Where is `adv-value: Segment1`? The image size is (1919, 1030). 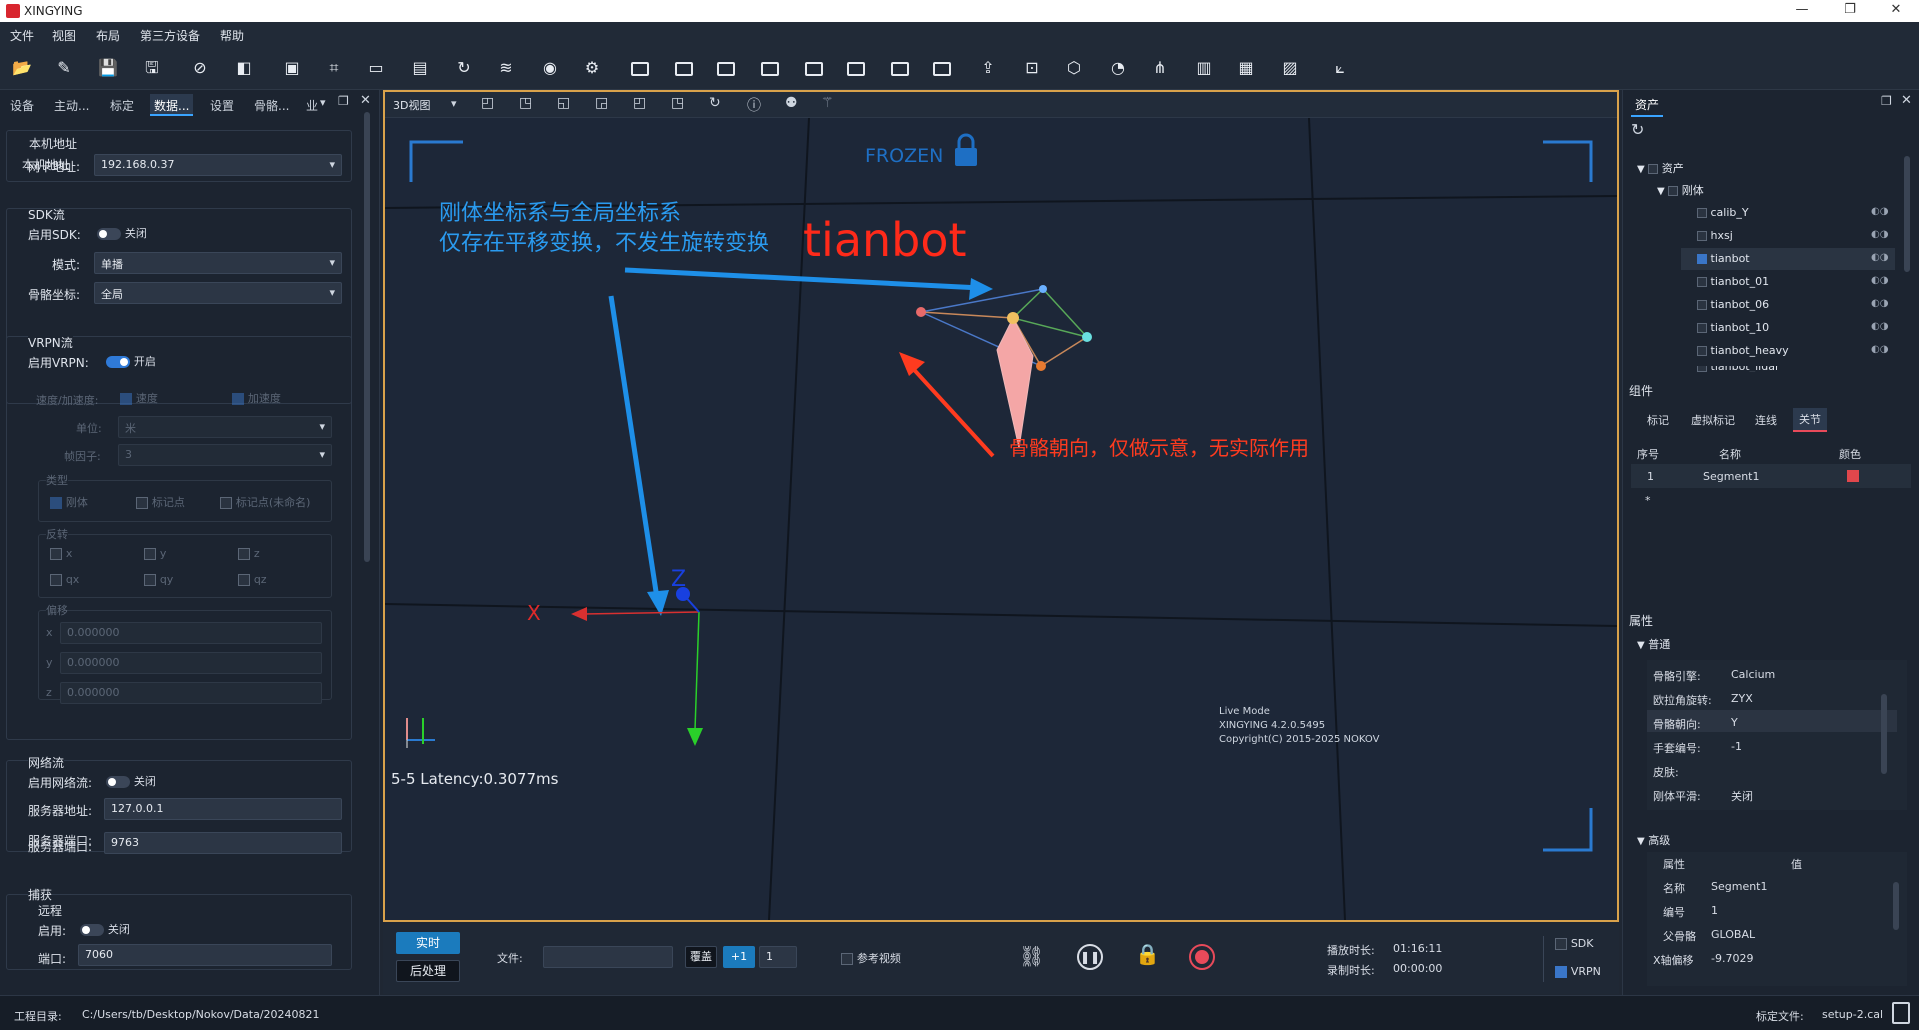
adv-value: Segment1 is located at coordinates (1739, 886).